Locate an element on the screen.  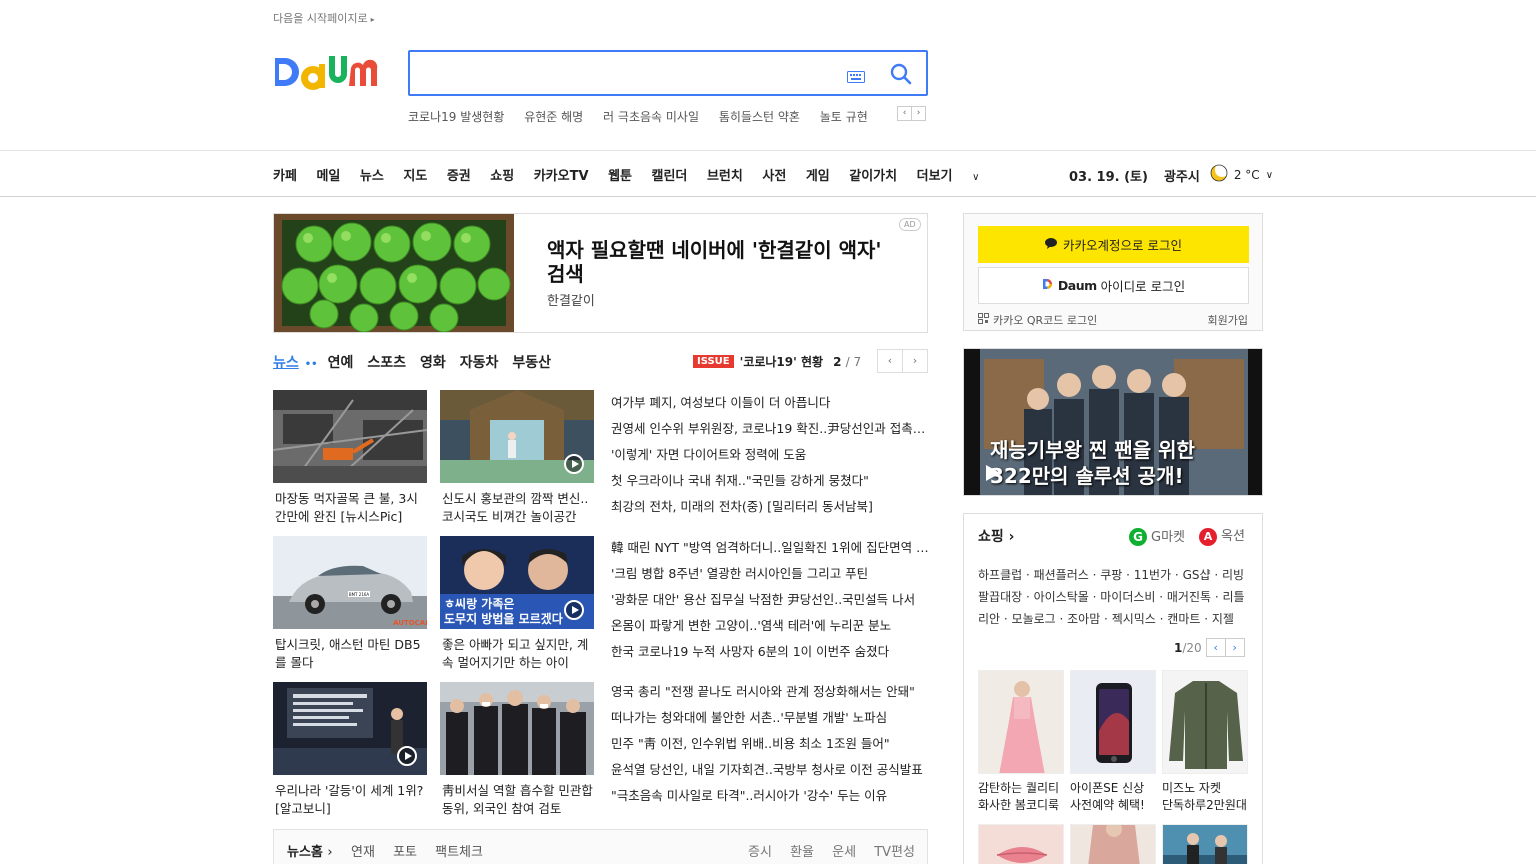
qr-login-link: 카카오 QR코드 로그인 is located at coordinates (1037, 320).